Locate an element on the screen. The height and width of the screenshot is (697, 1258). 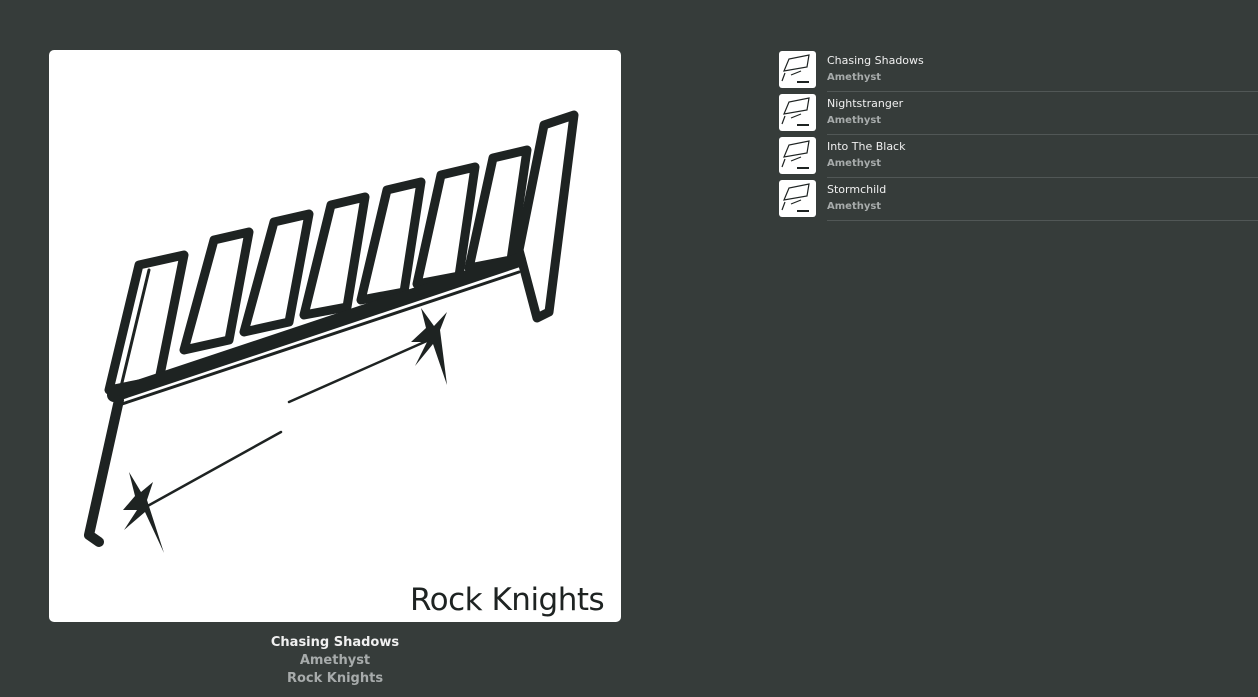
queue-item: Chasing Shadows Amethyst is located at coordinates (1018, 70).